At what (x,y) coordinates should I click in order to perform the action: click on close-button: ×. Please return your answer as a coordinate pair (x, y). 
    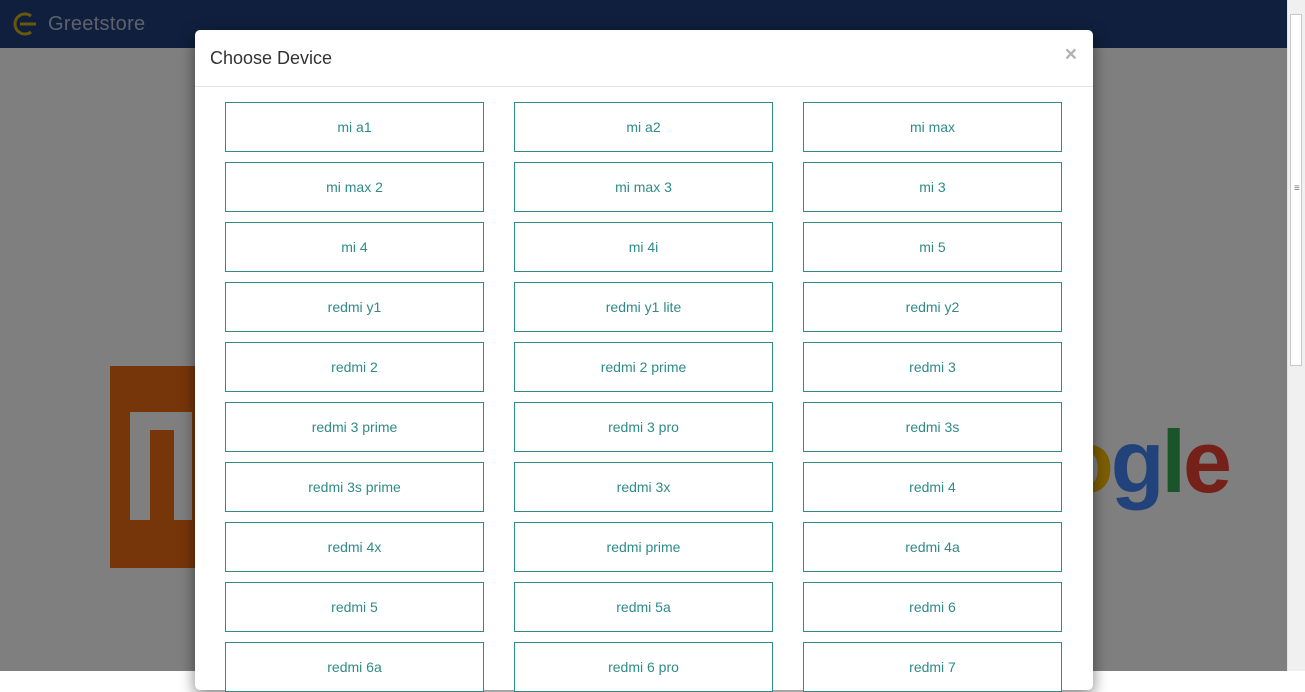
    Looking at the image, I should click on (1071, 54).